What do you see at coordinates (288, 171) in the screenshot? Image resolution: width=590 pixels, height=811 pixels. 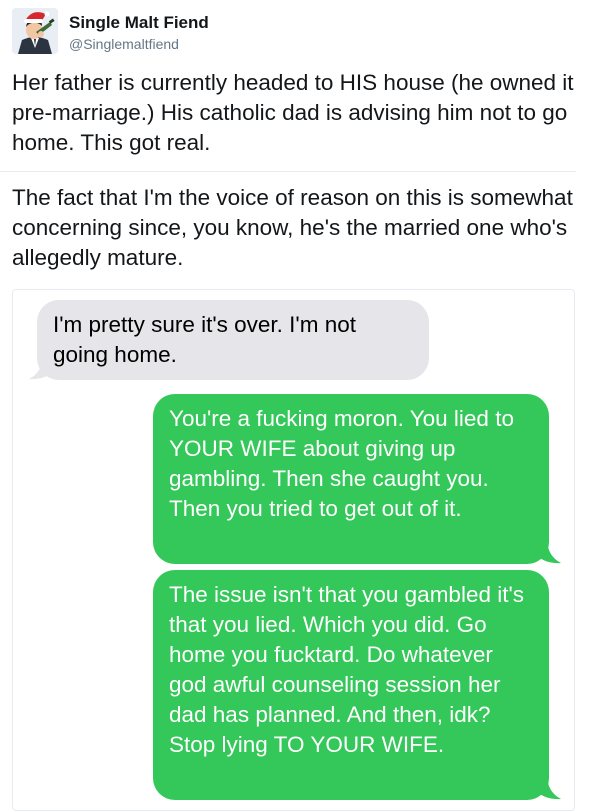 I see `thread-divider` at bounding box center [288, 171].